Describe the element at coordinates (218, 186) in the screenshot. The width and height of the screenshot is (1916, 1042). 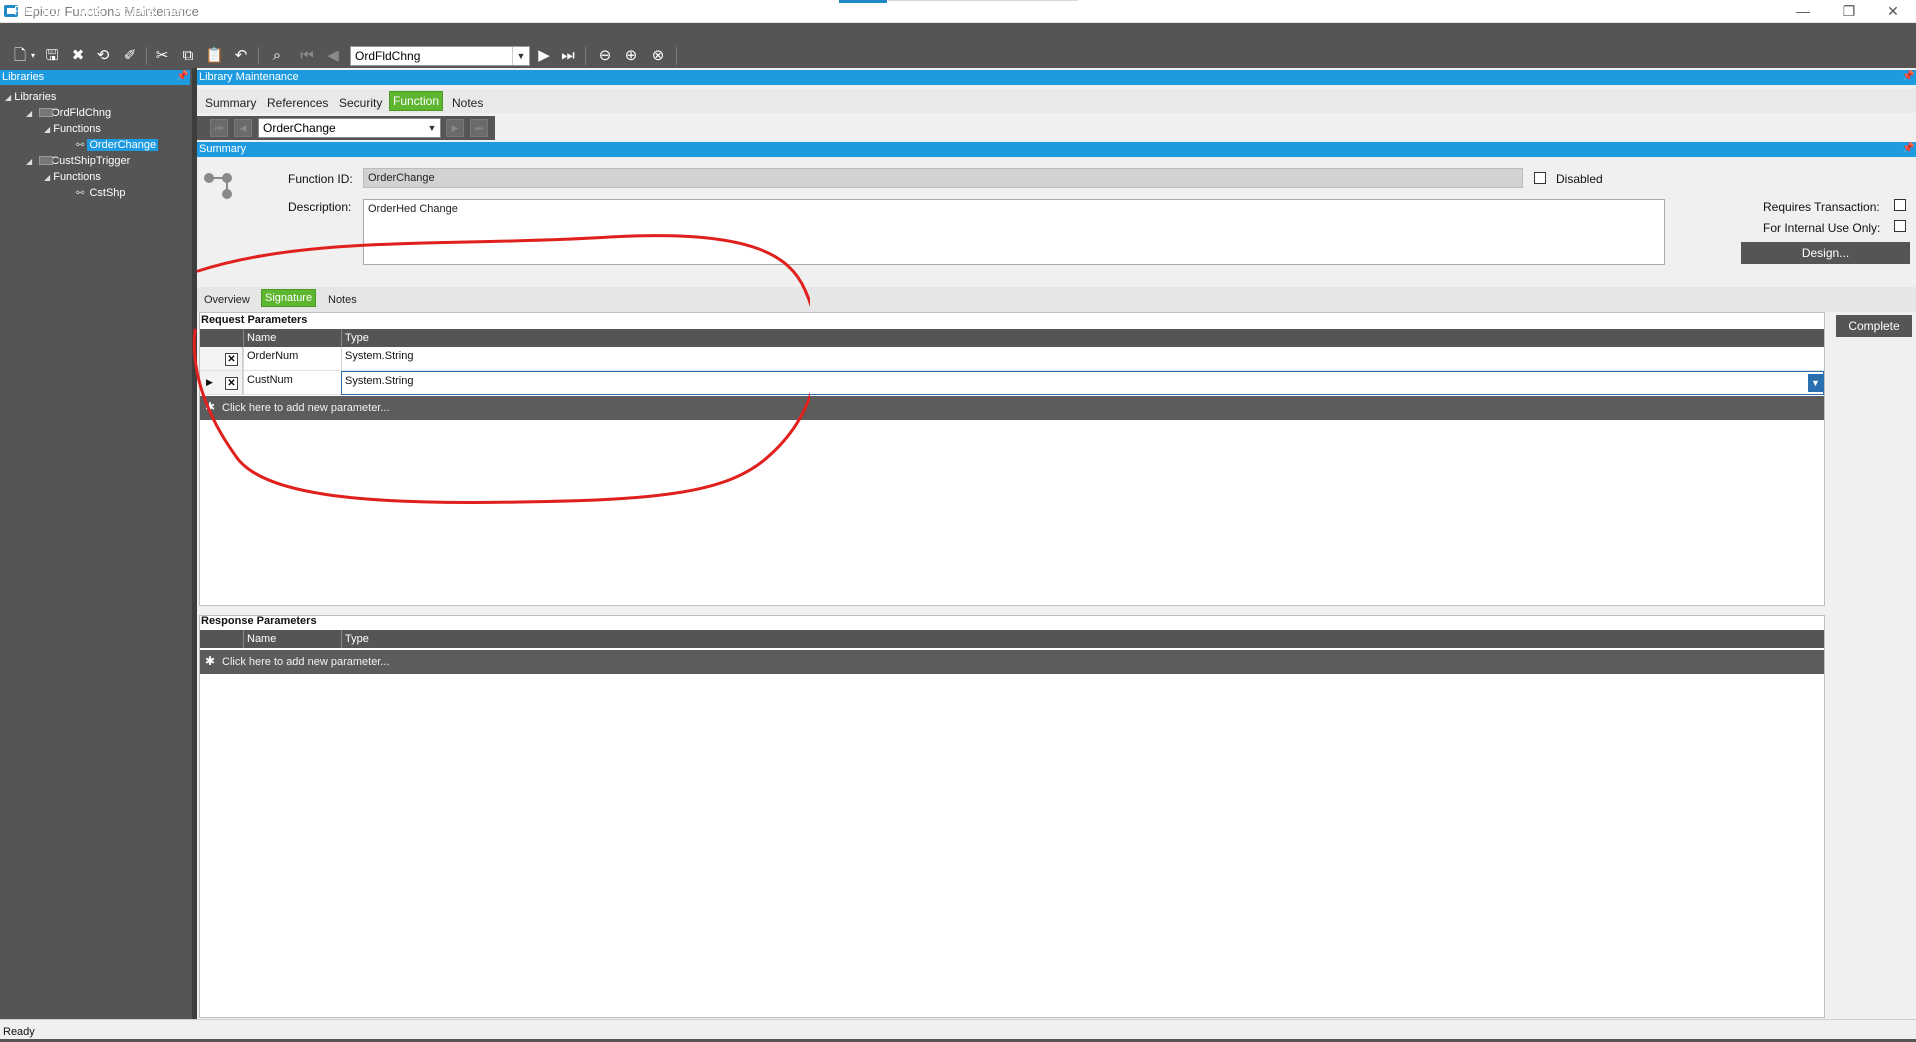
I see `function-icon` at that location.